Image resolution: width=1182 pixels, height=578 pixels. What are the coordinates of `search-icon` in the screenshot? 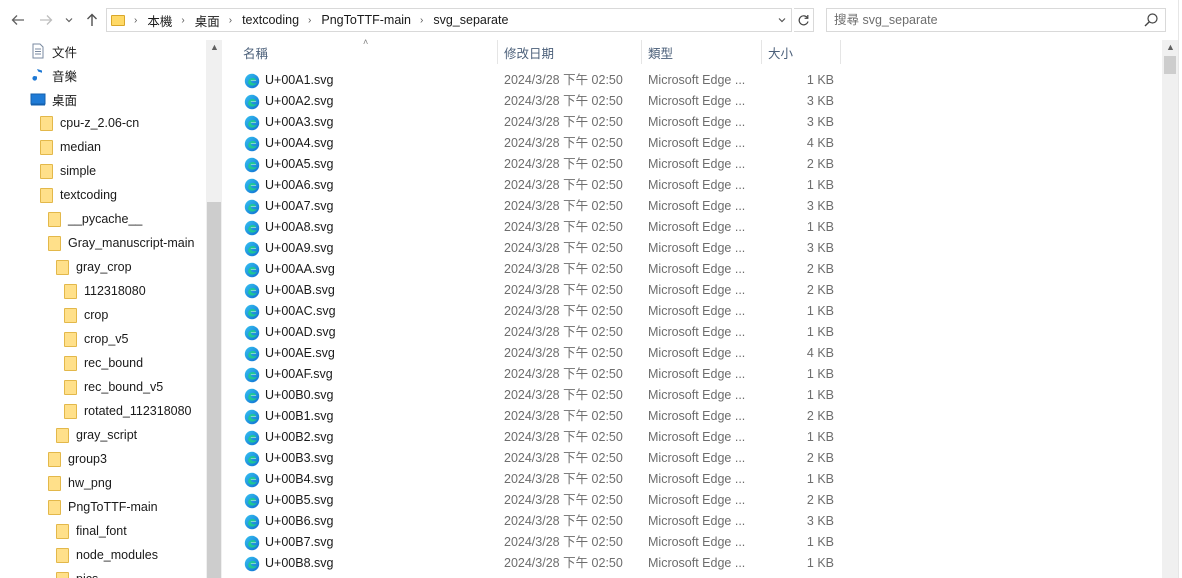 It's located at (1151, 20).